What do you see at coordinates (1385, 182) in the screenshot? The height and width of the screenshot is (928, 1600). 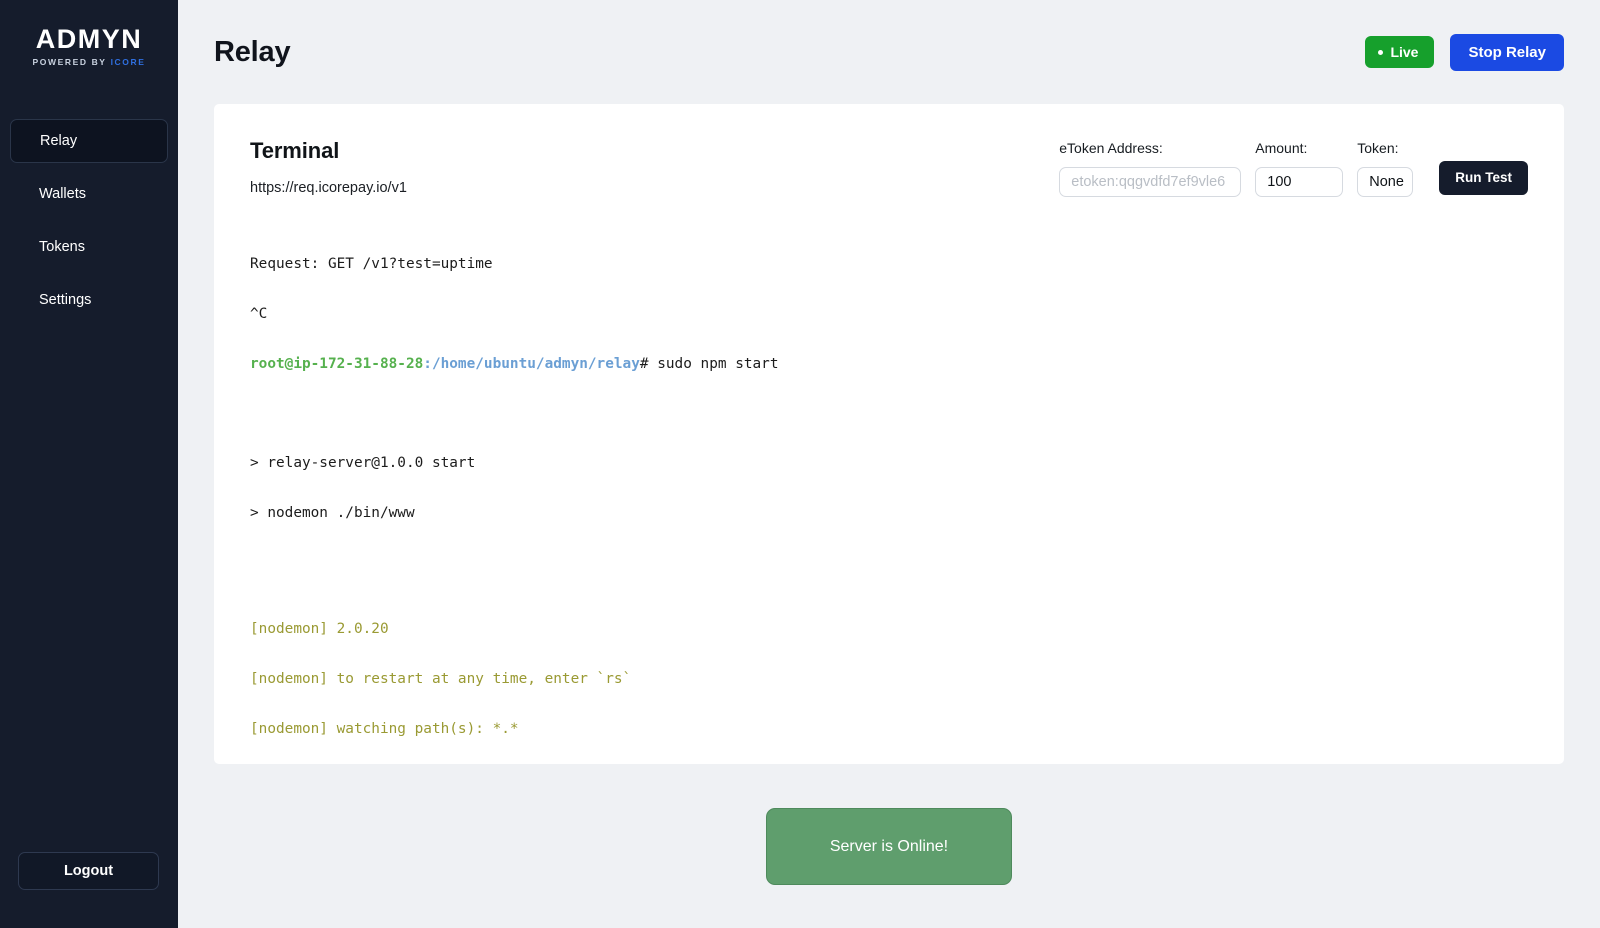 I see `token-value: None` at bounding box center [1385, 182].